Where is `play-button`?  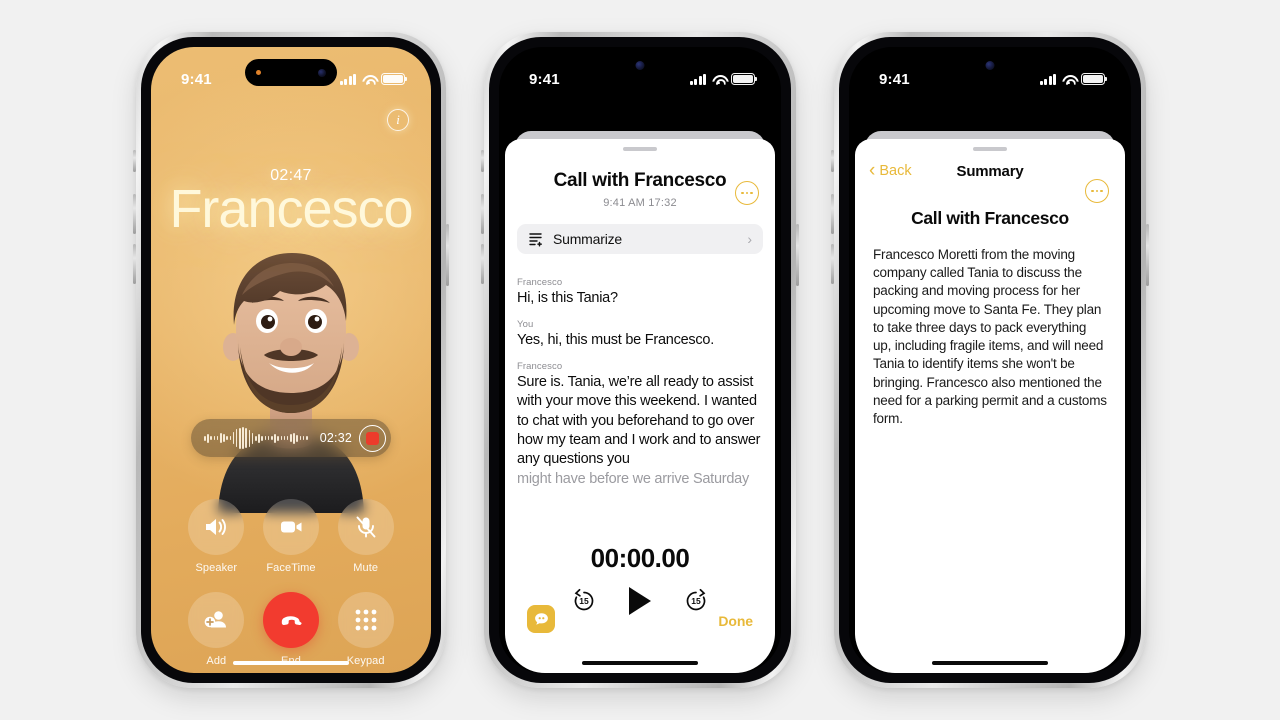
play-button is located at coordinates (640, 601).